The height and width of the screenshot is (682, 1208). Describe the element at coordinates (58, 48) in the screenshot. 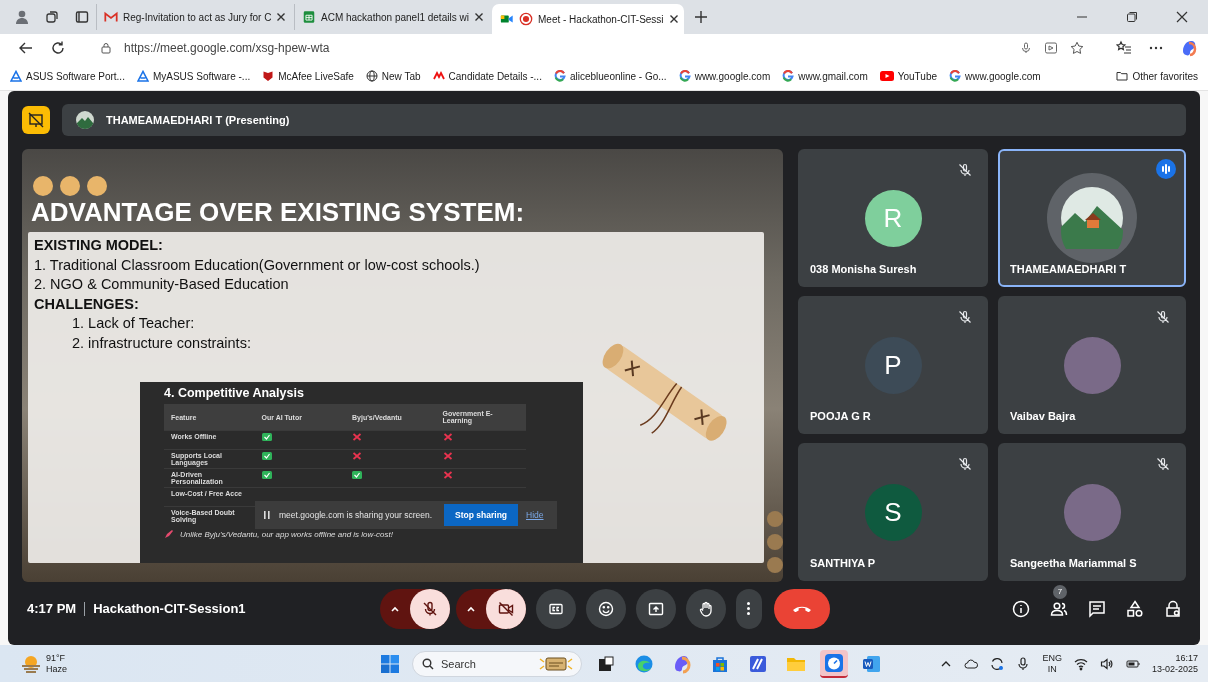

I see `refresh-icon` at that location.